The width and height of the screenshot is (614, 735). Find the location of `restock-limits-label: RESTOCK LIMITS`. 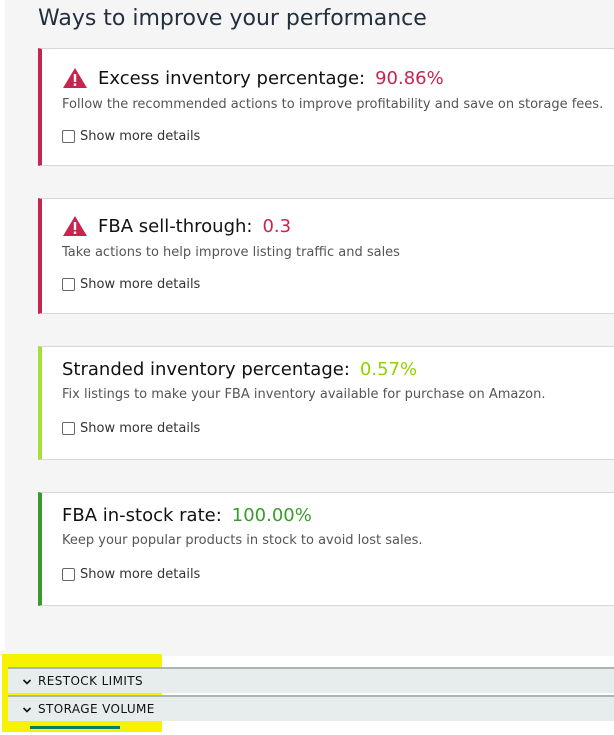

restock-limits-label: RESTOCK LIMITS is located at coordinates (91, 681).